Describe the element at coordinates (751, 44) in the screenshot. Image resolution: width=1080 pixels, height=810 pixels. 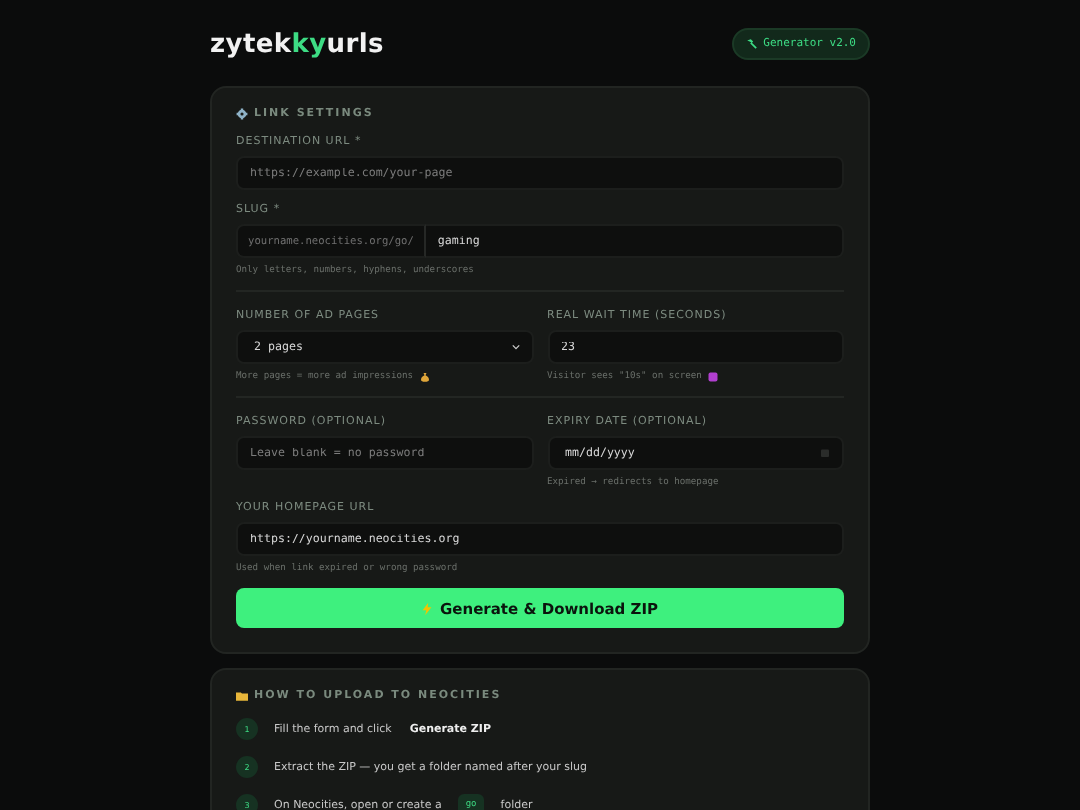
I see `hammer-icon` at that location.